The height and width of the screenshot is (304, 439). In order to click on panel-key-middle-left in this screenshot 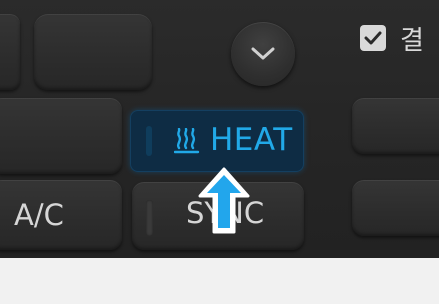, I will do `click(61, 136)`.